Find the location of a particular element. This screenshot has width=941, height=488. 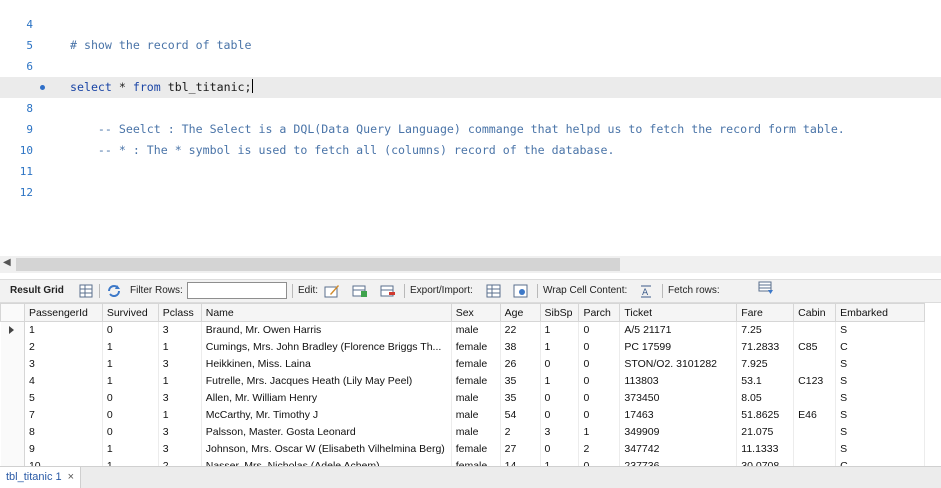

column-header: Cabin is located at coordinates (815, 312).